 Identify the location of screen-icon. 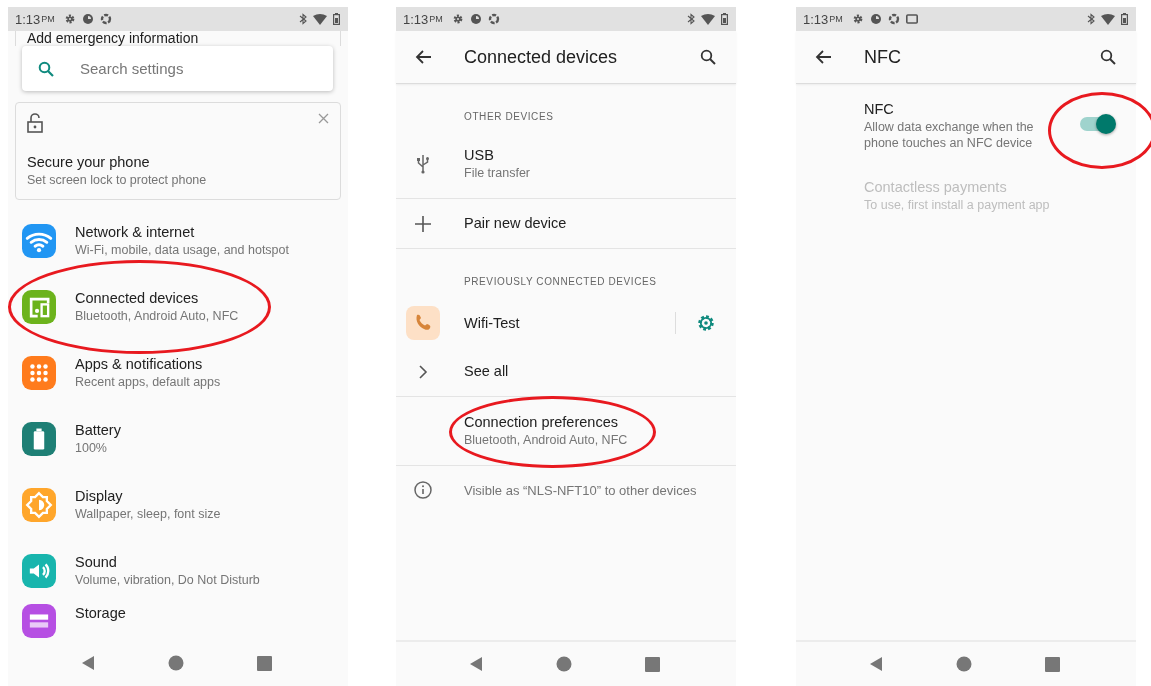
(911, 19).